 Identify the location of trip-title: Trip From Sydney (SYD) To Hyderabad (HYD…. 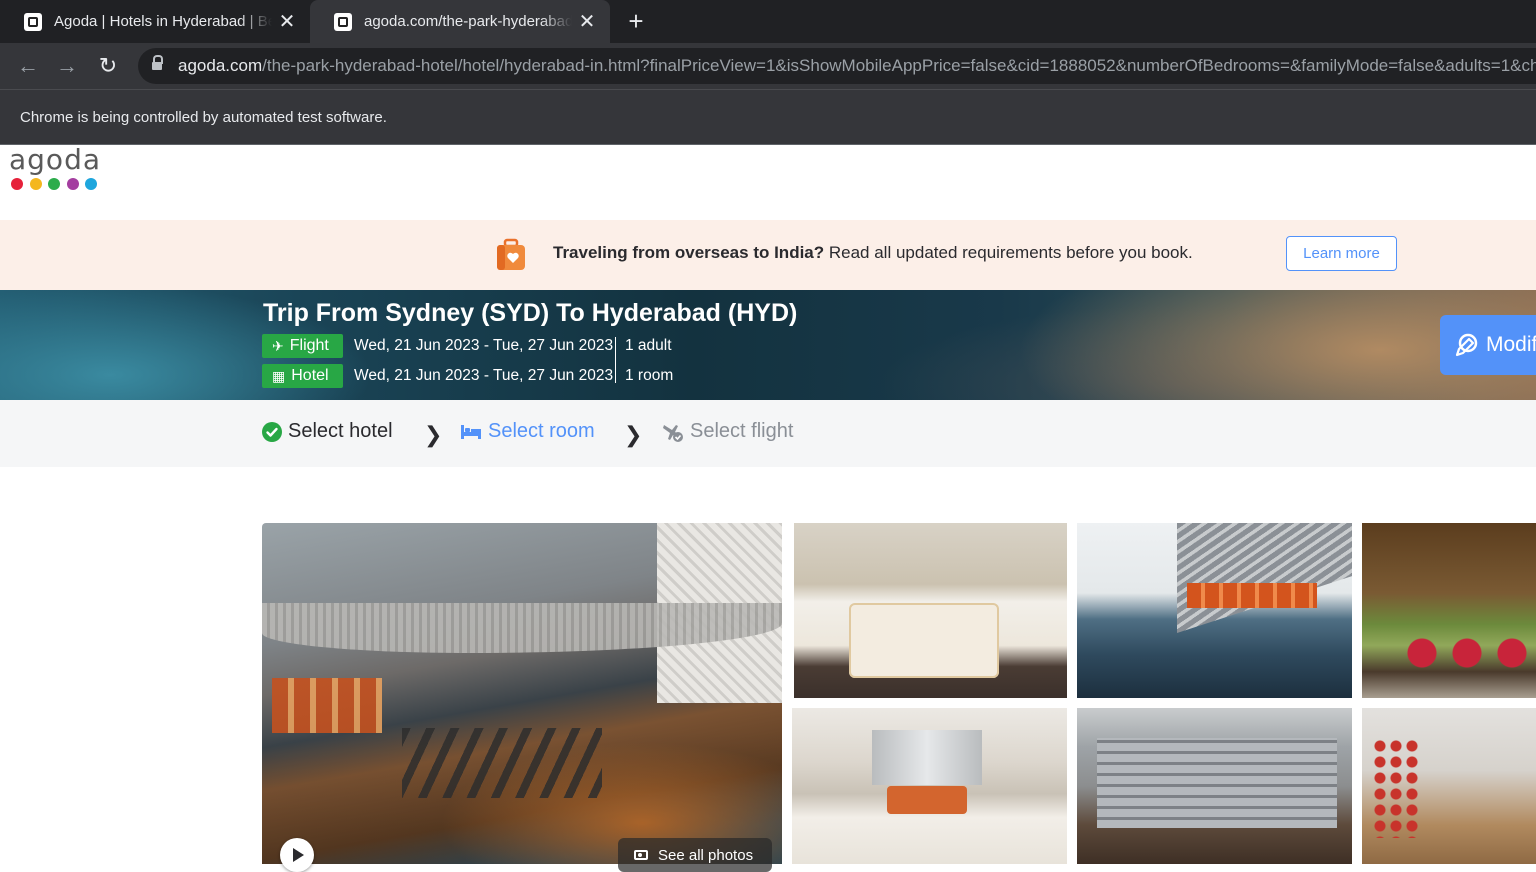
(530, 313).